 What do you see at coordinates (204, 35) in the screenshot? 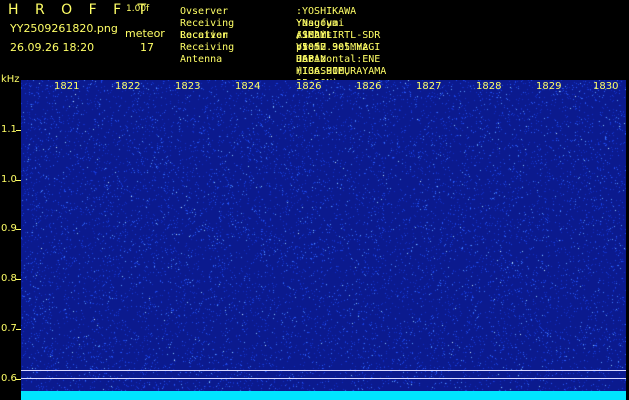
I see `info-label: Receiver` at bounding box center [204, 35].